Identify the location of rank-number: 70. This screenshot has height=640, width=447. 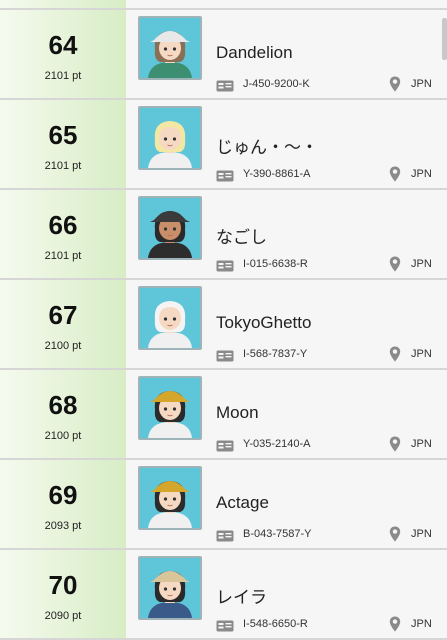
(63, 585).